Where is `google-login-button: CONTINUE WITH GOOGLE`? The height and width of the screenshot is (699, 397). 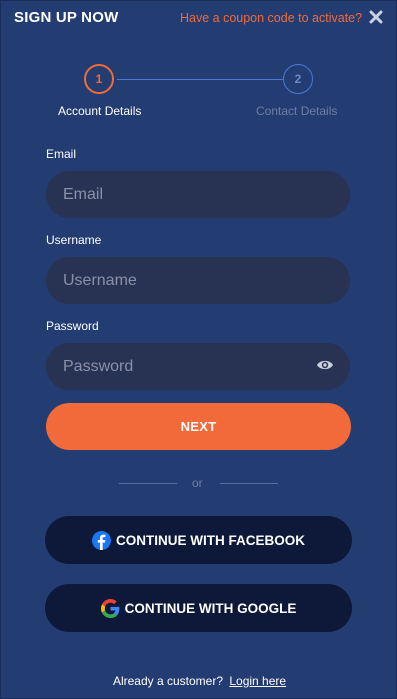
google-login-button: CONTINUE WITH GOOGLE is located at coordinates (198, 608).